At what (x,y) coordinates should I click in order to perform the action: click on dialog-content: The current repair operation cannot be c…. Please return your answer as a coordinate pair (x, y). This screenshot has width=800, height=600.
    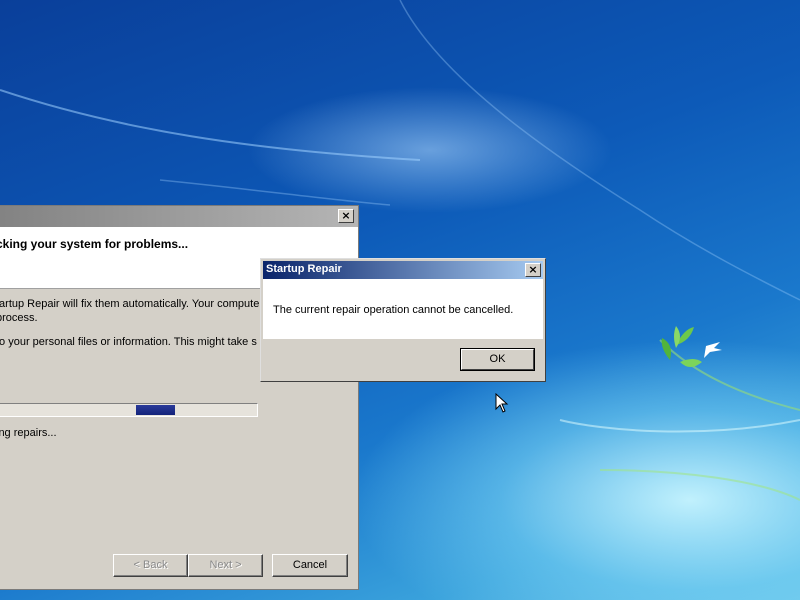
    Looking at the image, I should click on (403, 309).